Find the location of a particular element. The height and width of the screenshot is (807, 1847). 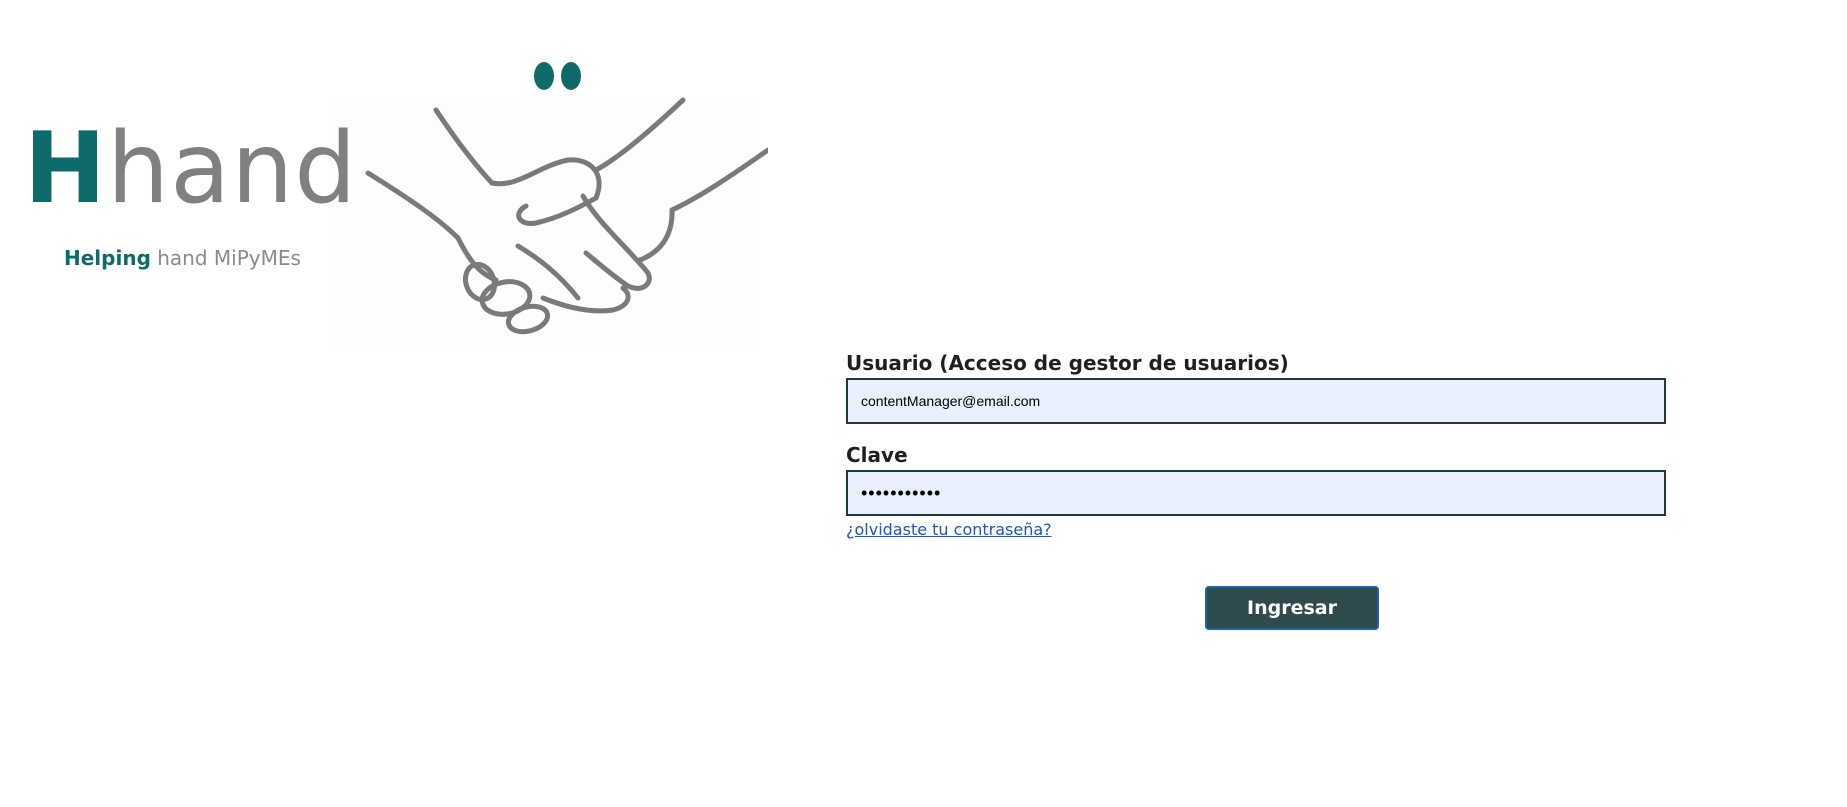

submit-row: Ingresar is located at coordinates (1292, 608).